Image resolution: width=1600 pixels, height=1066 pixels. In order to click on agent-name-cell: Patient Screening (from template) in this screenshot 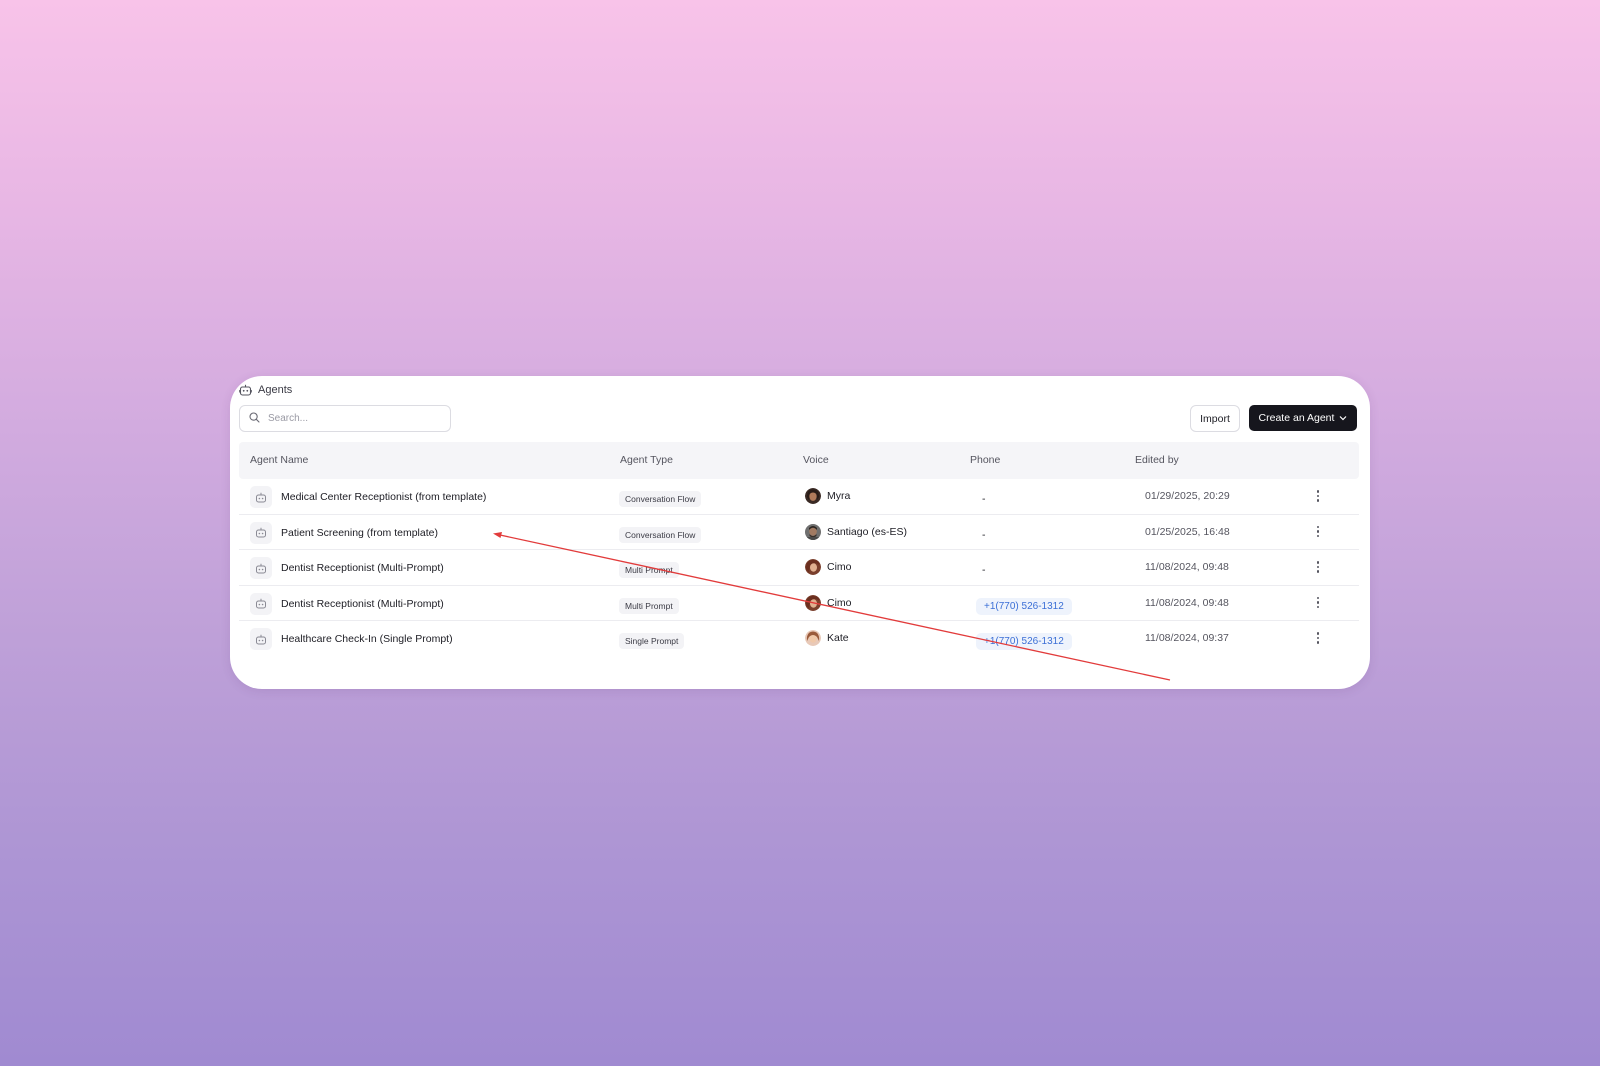, I will do `click(344, 532)`.